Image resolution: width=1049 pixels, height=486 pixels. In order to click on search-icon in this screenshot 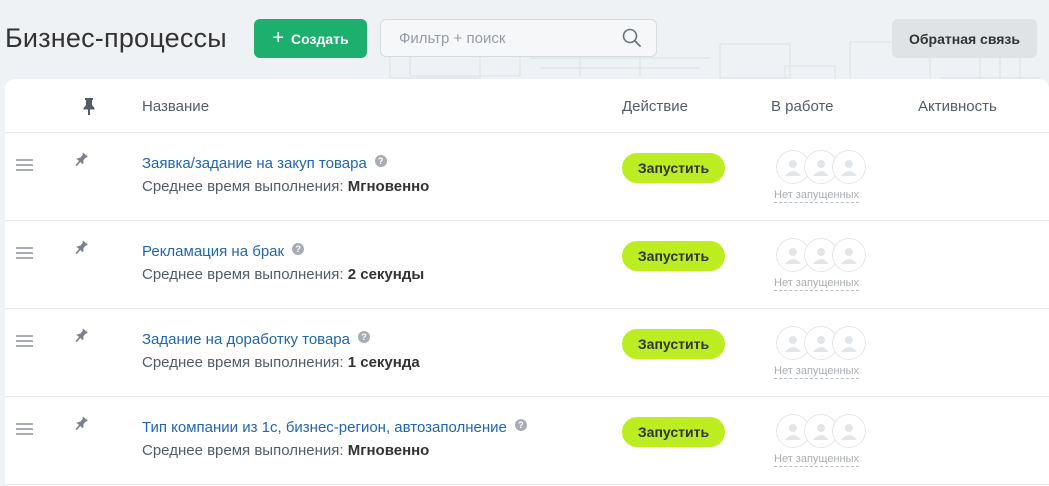, I will do `click(632, 38)`.